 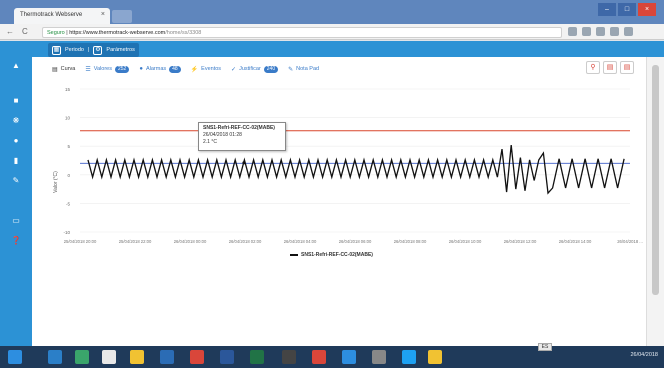 What do you see at coordinates (190, 241) in the screenshot?
I see `x-tick-label: 26/04/2018 00:00` at bounding box center [190, 241].